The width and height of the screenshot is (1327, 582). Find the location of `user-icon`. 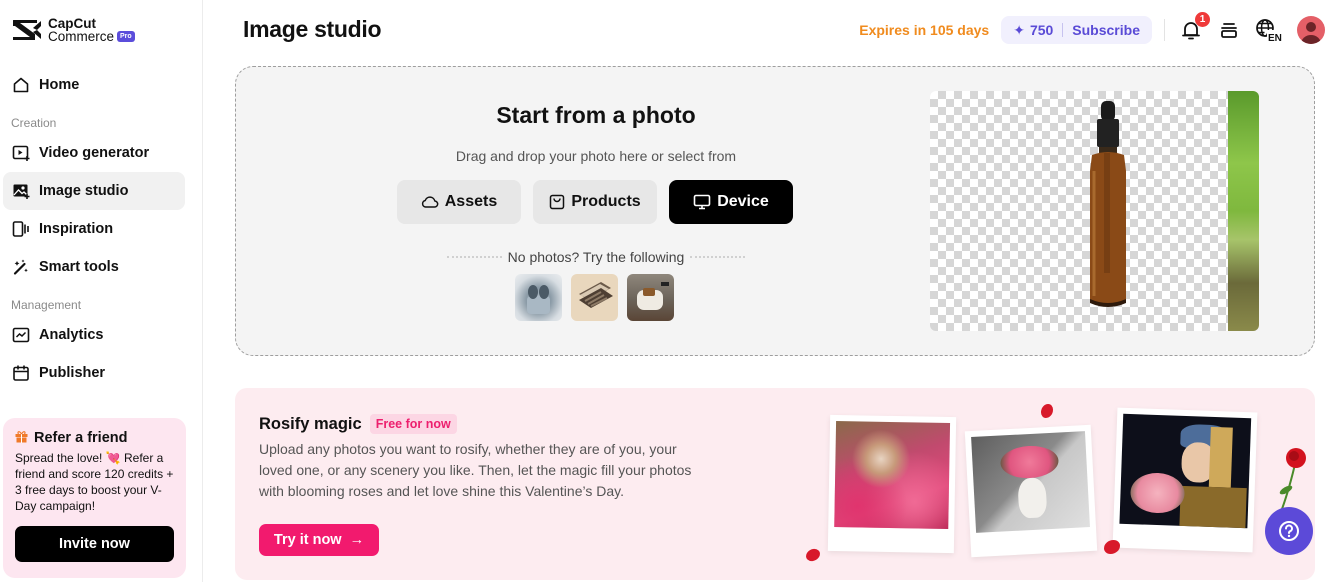

user-icon is located at coordinates (1311, 33).